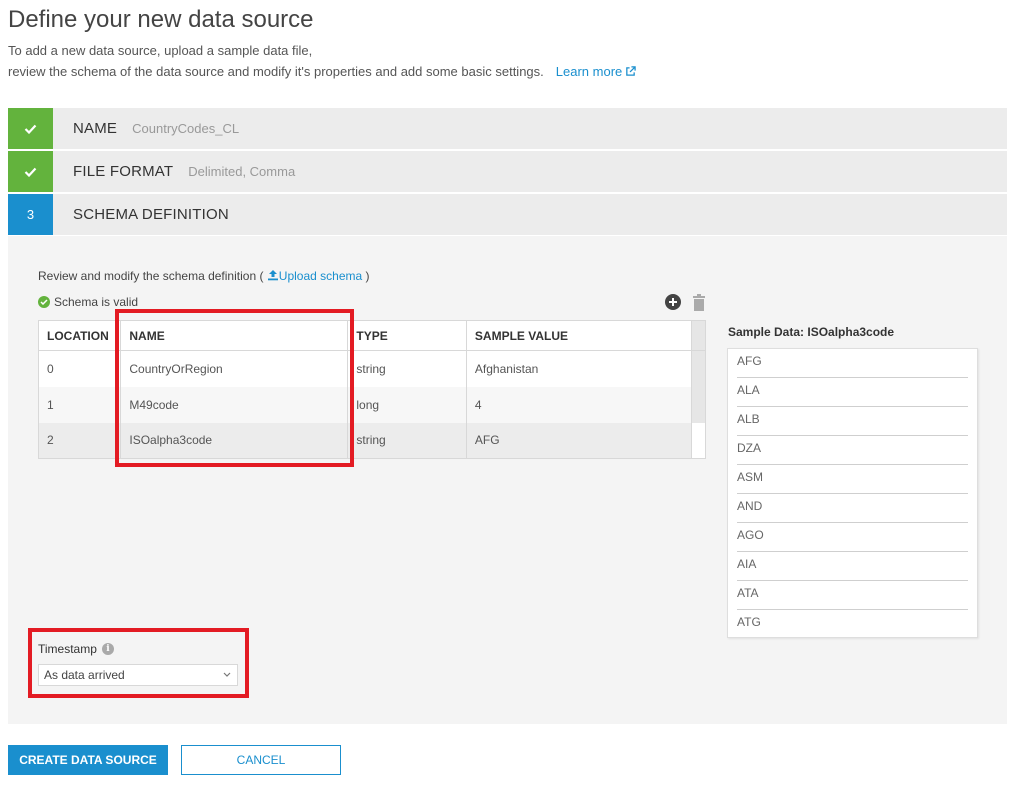 The width and height of the screenshot is (1019, 785). I want to click on cancel-button: CANCEL, so click(261, 760).